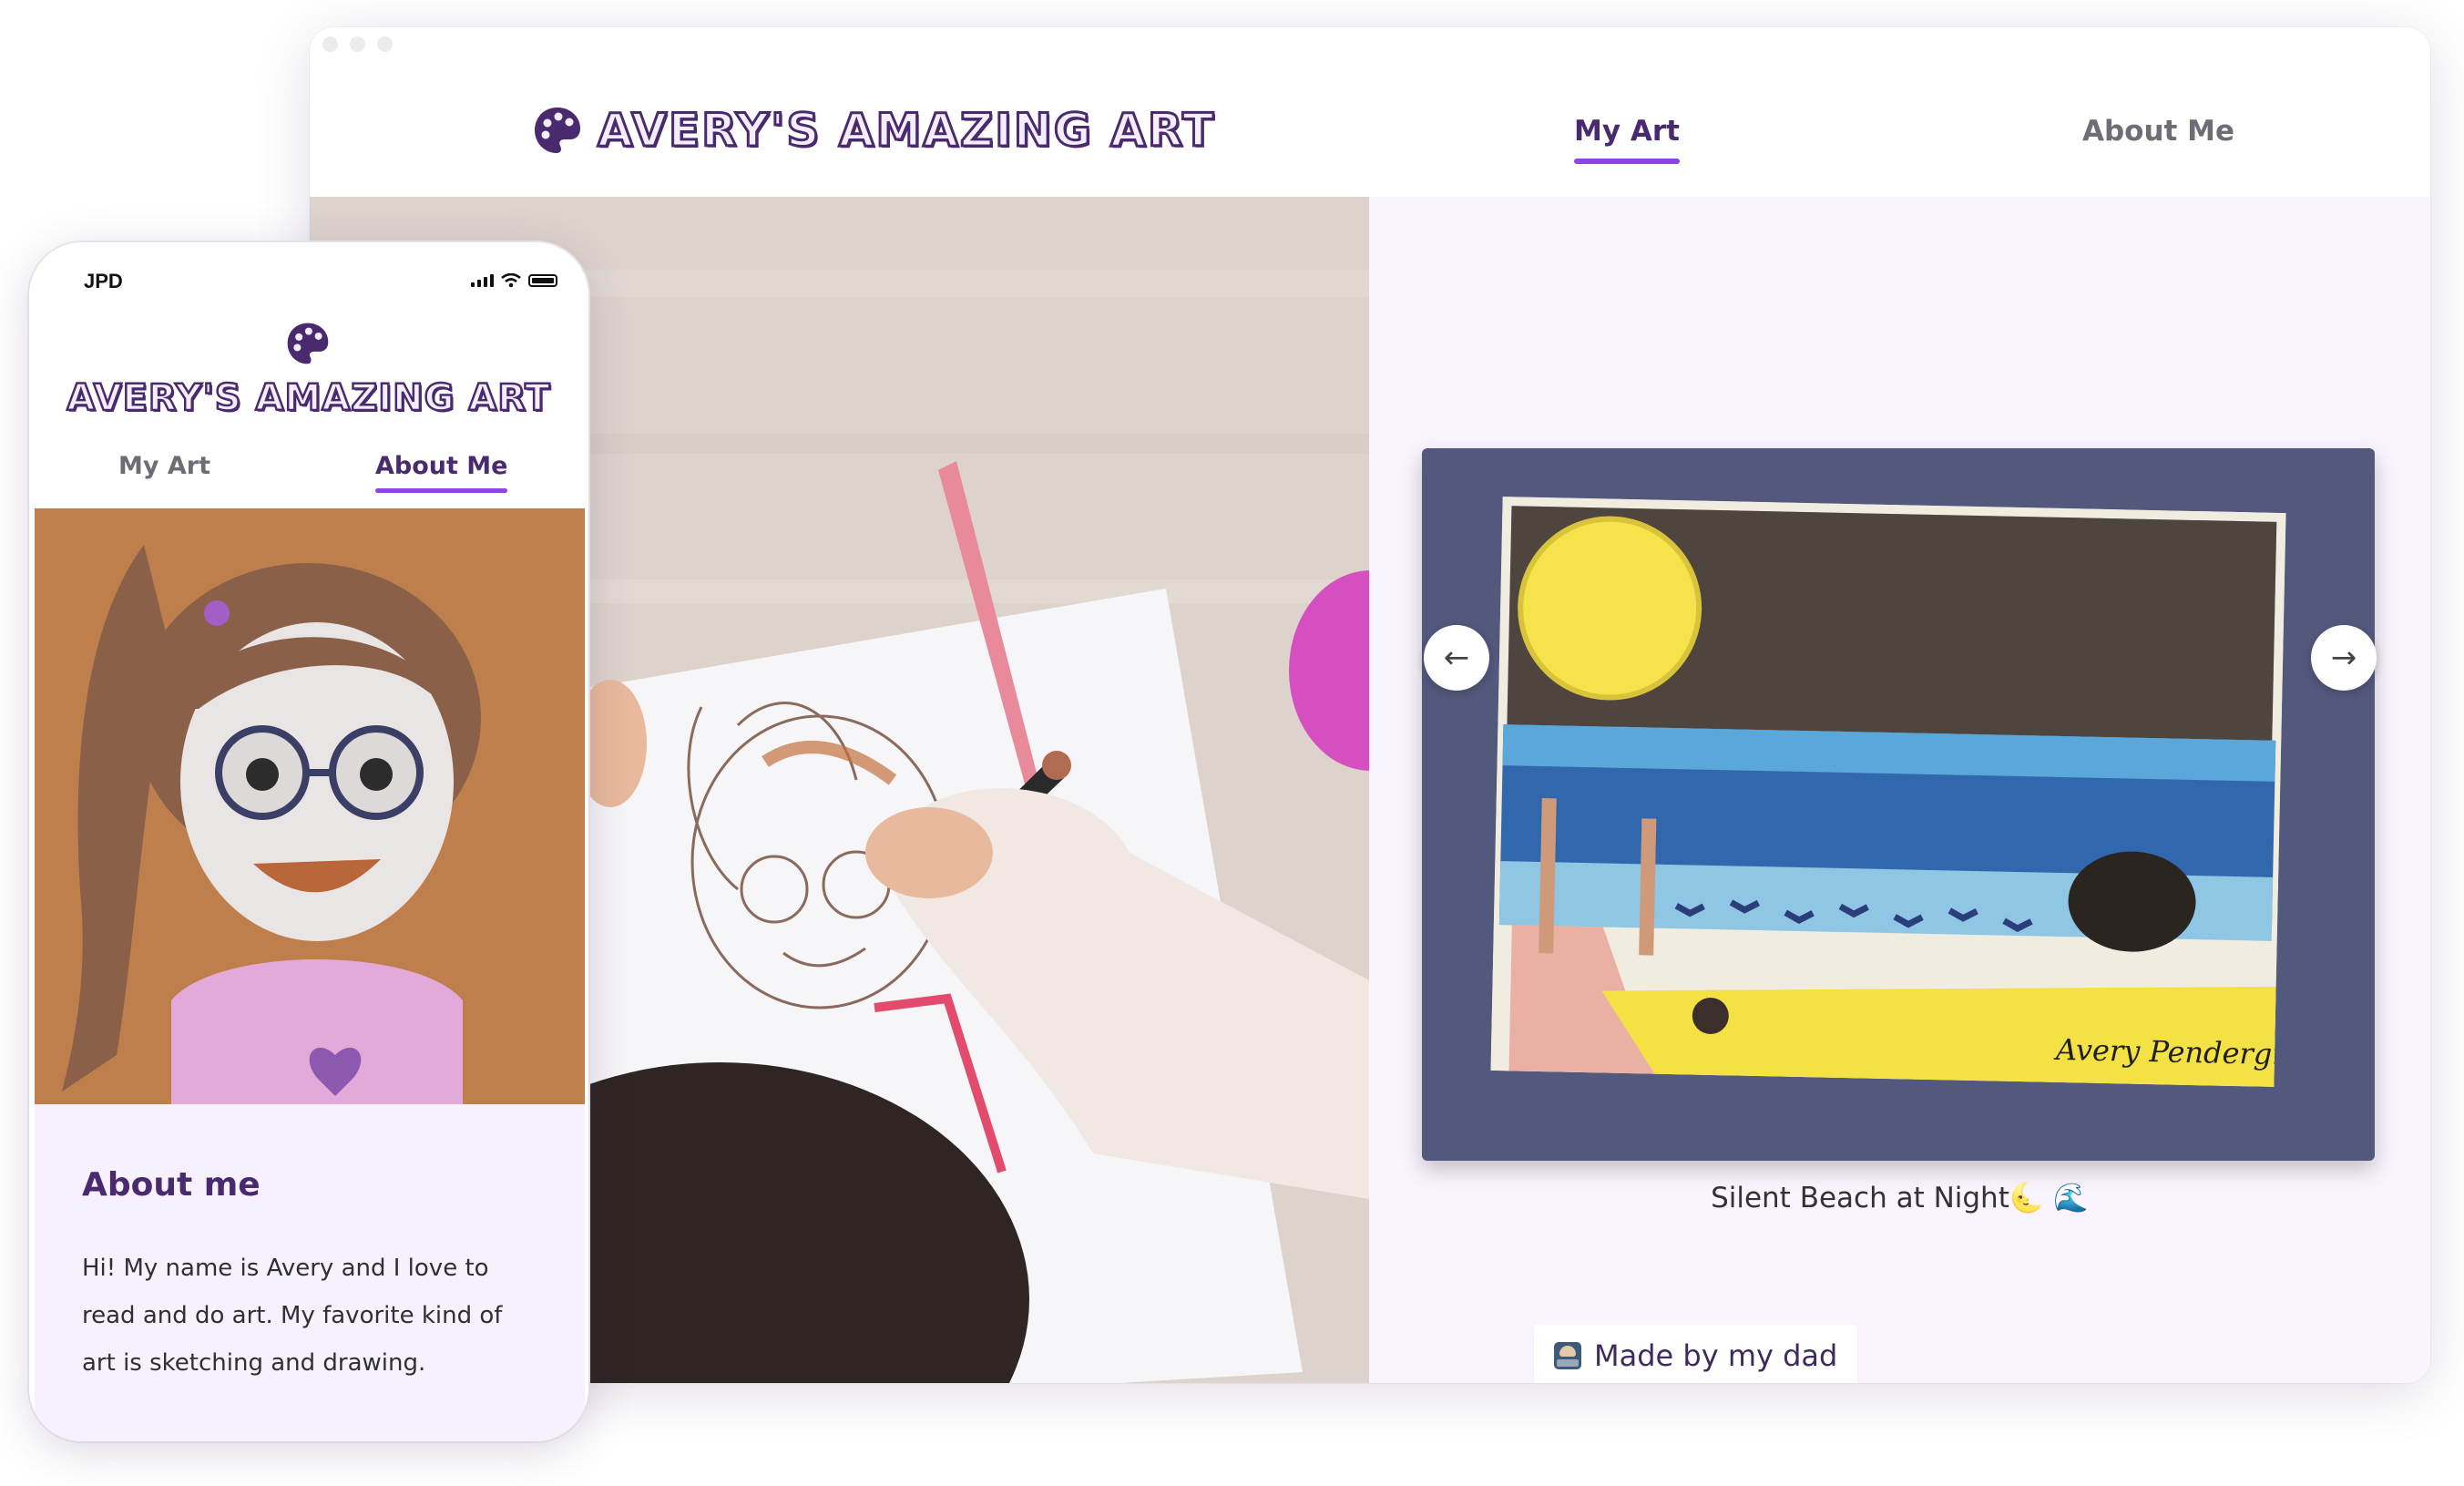  I want to click on wifi-icon, so click(511, 280).